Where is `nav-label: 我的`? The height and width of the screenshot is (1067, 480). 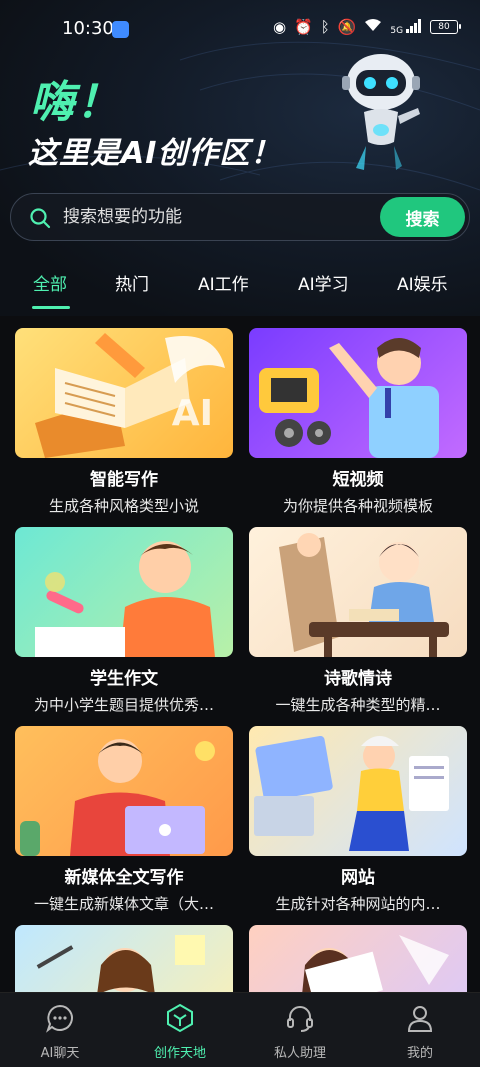 nav-label: 我的 is located at coordinates (419, 1053).